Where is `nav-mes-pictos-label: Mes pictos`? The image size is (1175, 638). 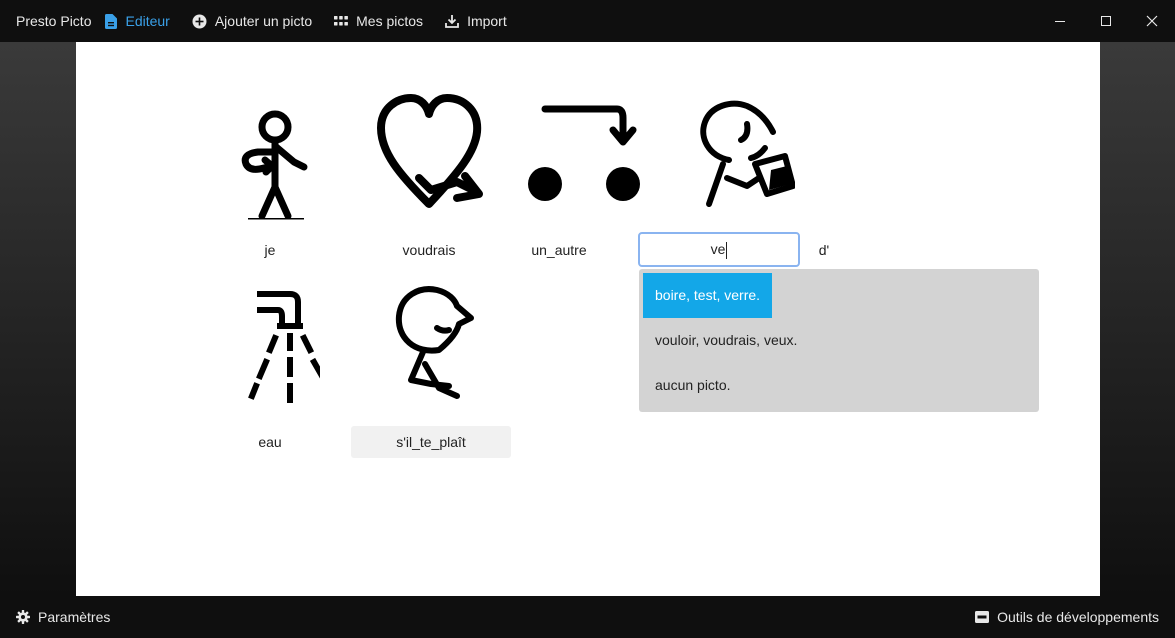 nav-mes-pictos-label: Mes pictos is located at coordinates (390, 21).